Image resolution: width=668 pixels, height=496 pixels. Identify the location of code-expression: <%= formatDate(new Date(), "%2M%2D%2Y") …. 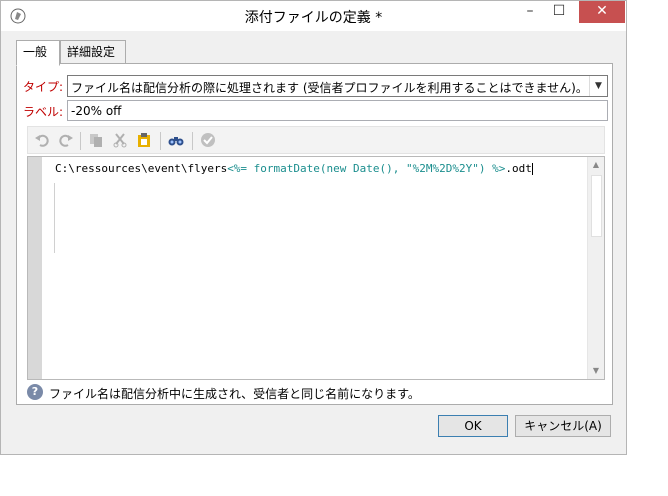
(366, 168).